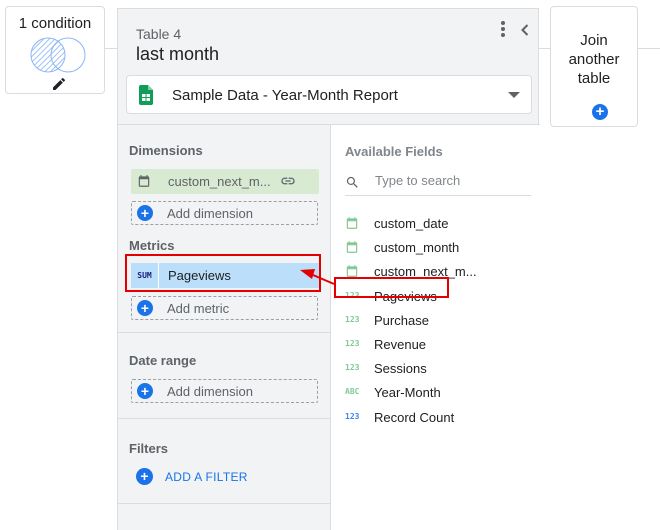 Image resolution: width=660 pixels, height=530 pixels. What do you see at coordinates (55, 23) in the screenshot?
I see `condition-label: 1 condition` at bounding box center [55, 23].